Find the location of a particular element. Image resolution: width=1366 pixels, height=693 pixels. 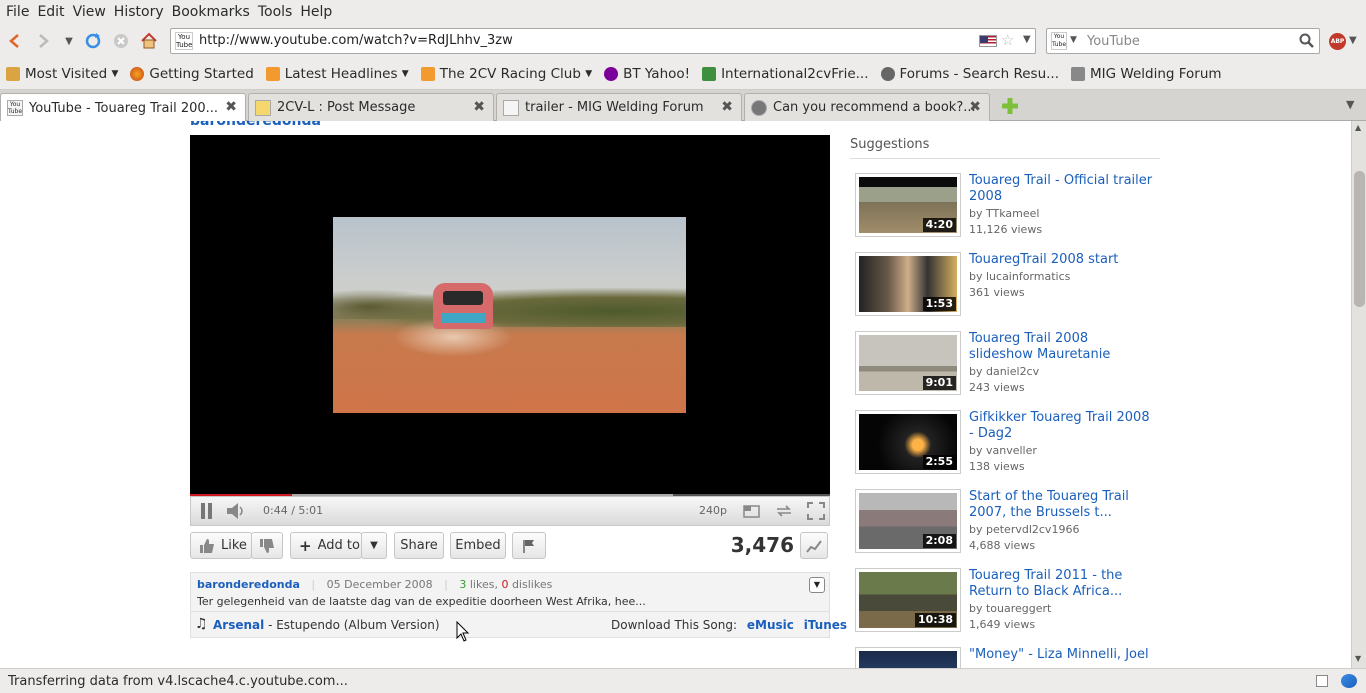

volume-icon is located at coordinates (236, 511).